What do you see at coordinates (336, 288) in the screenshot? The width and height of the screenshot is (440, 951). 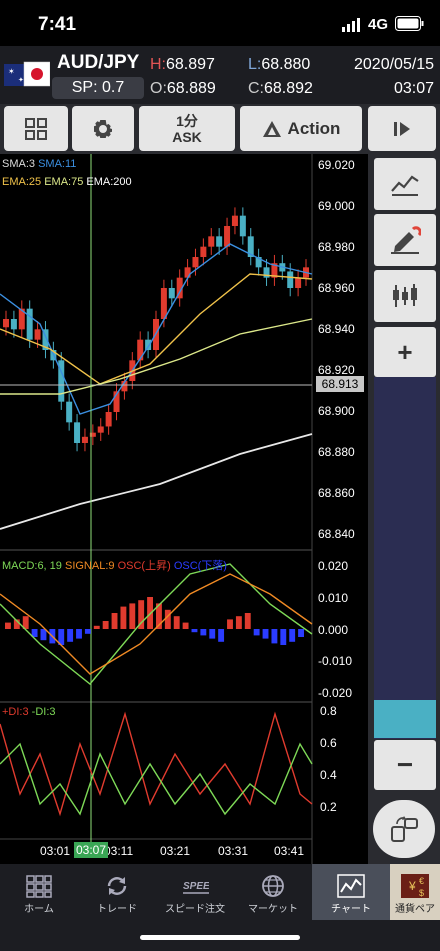 I see `price-tick-label: 68.960` at bounding box center [336, 288].